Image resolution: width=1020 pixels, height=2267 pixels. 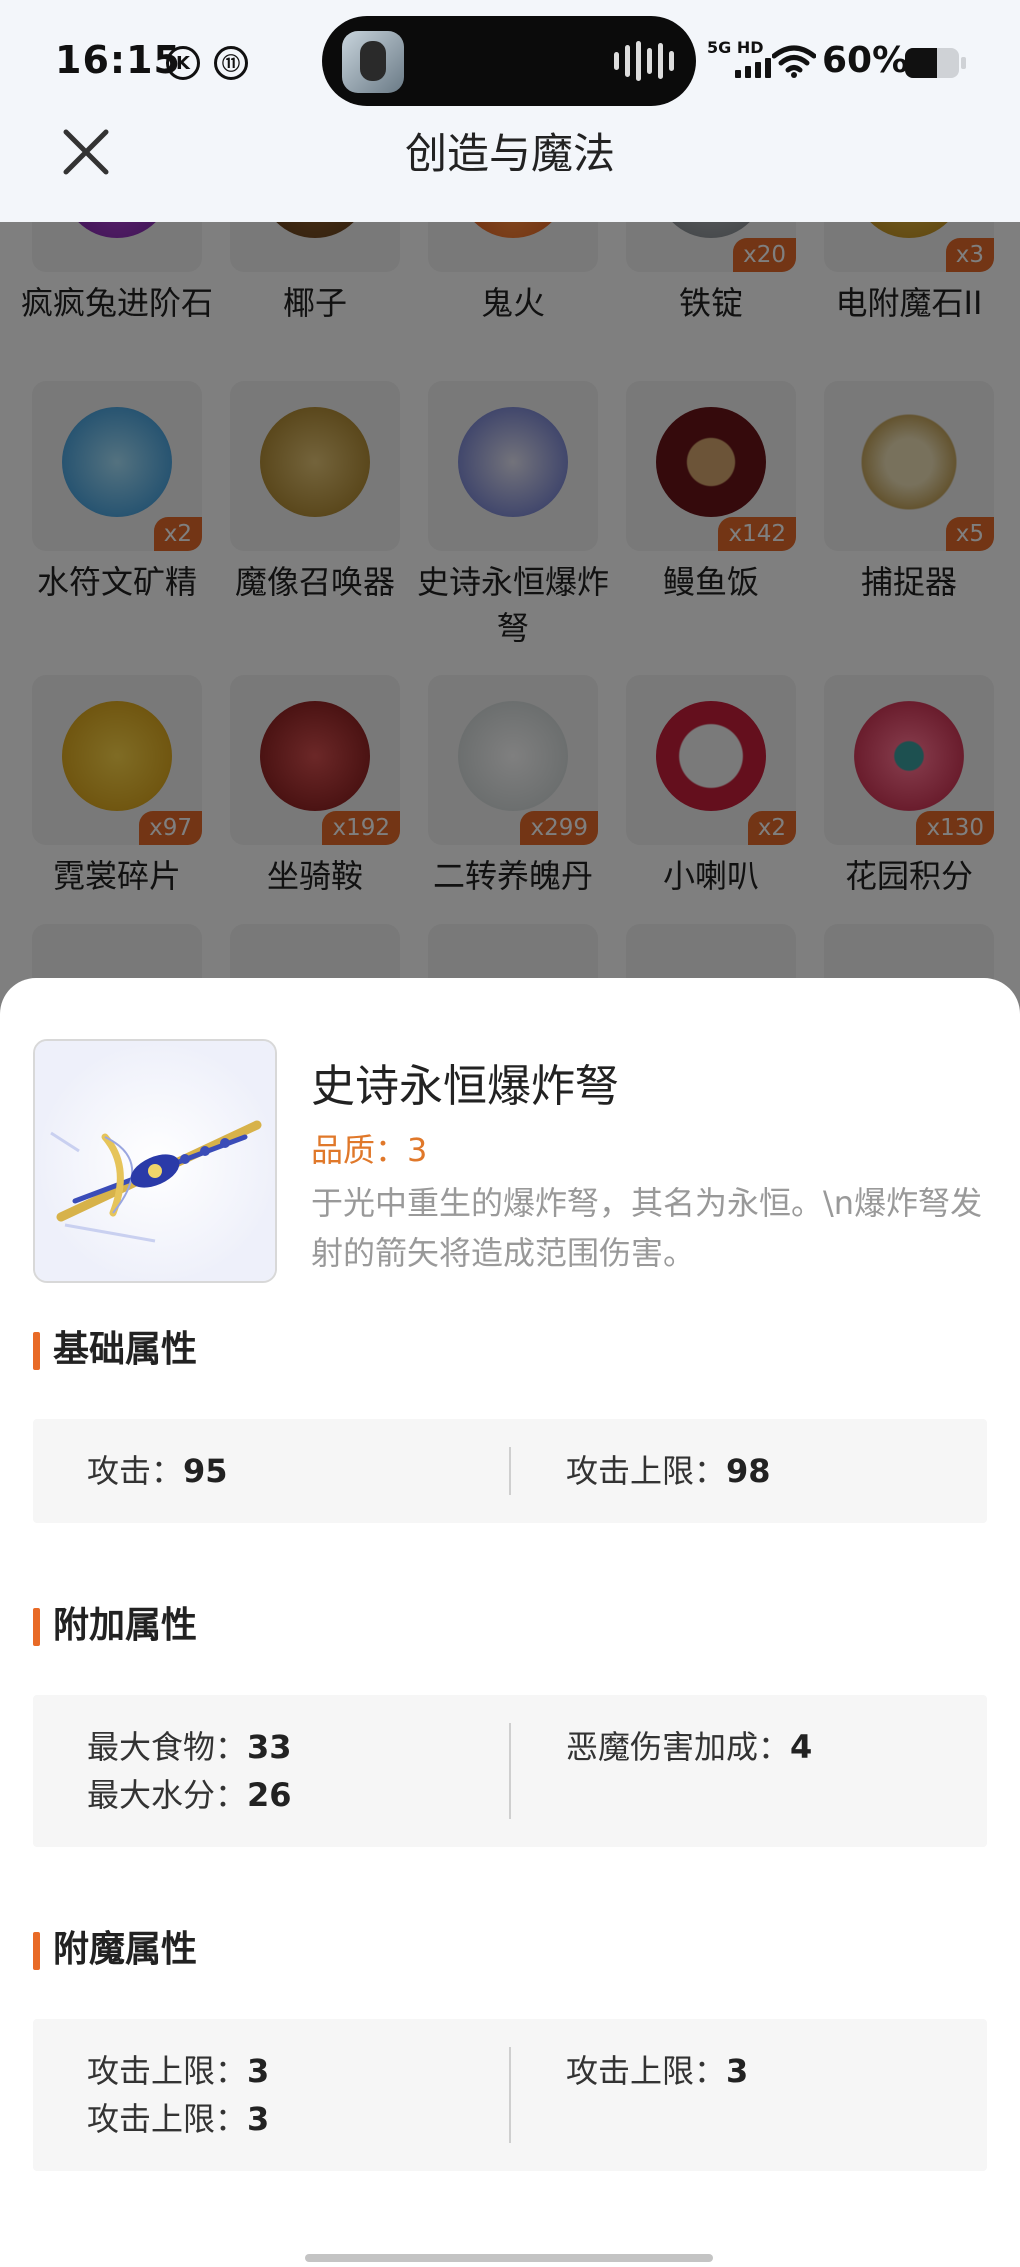 I want to click on extra-attributes-right: 恶魔伤害加成：4, so click(x=689, y=1747).